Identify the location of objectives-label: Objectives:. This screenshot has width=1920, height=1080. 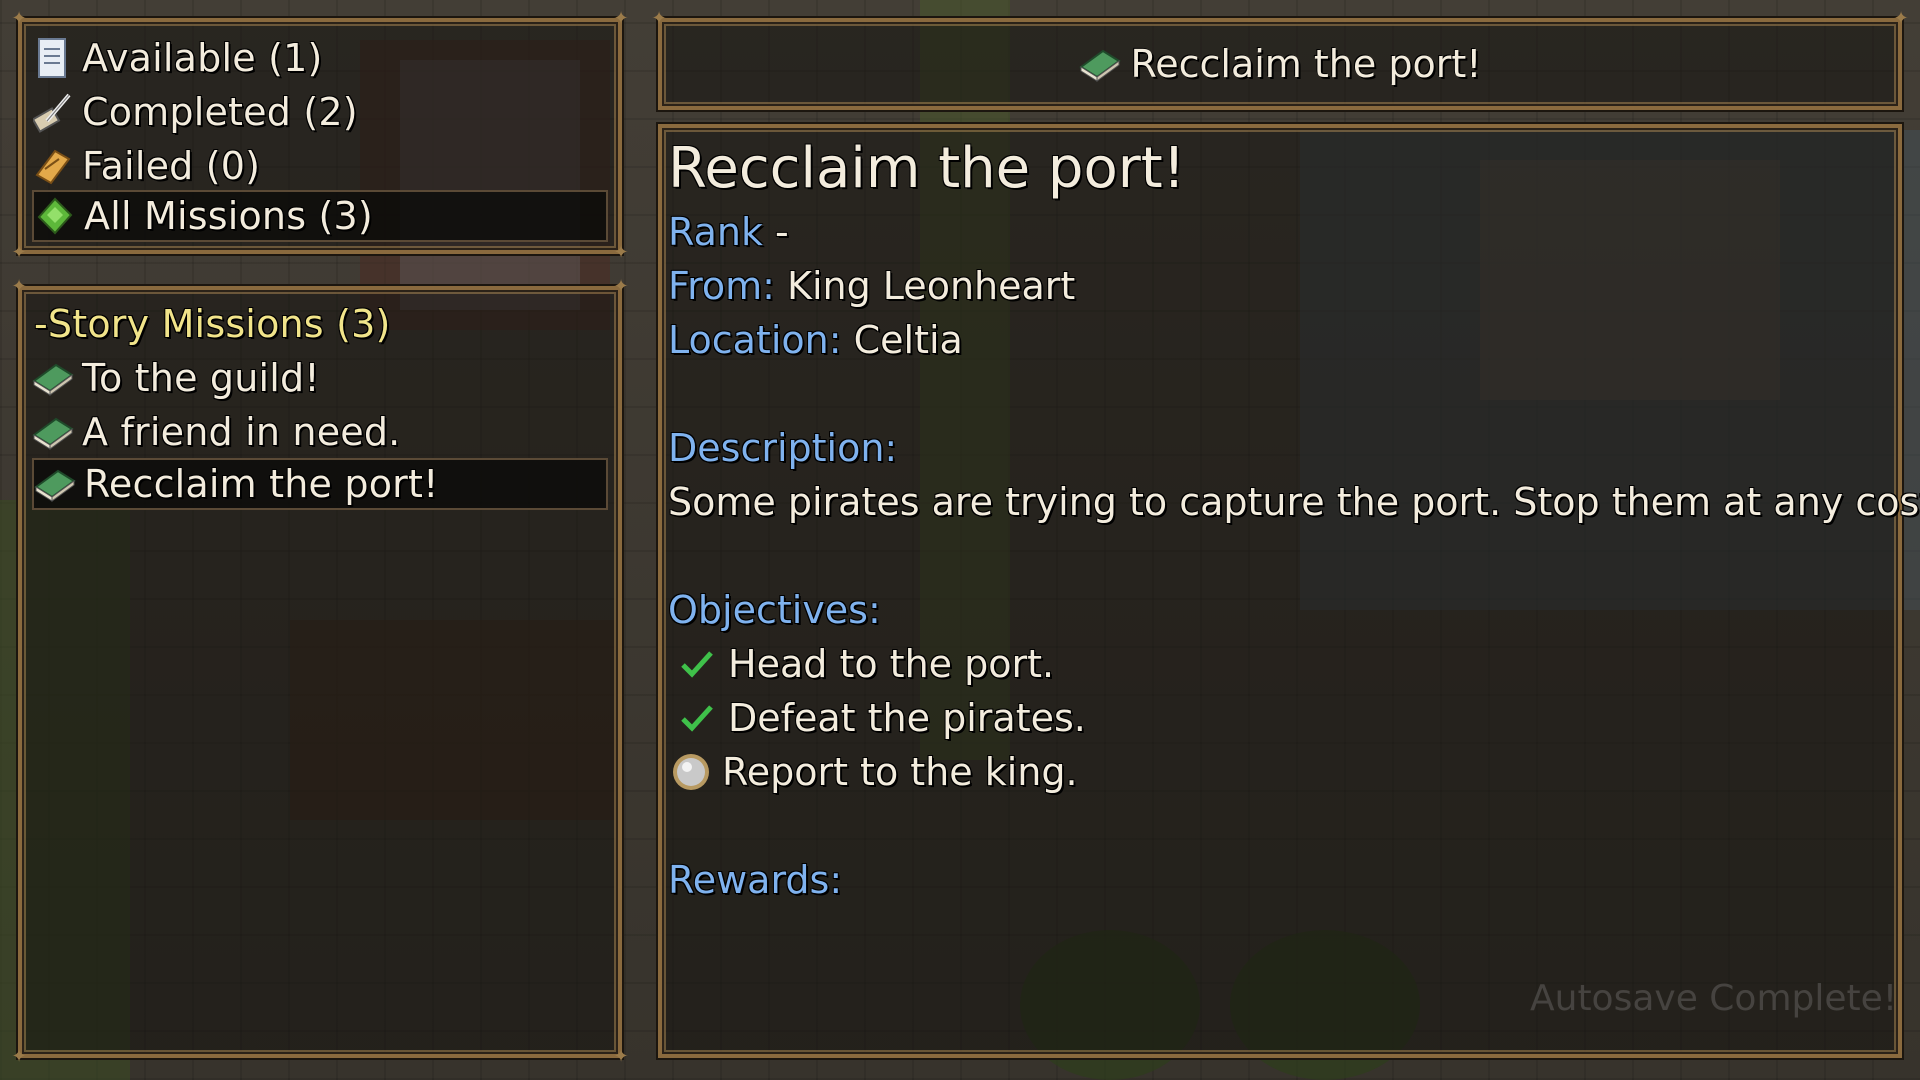
(774, 610).